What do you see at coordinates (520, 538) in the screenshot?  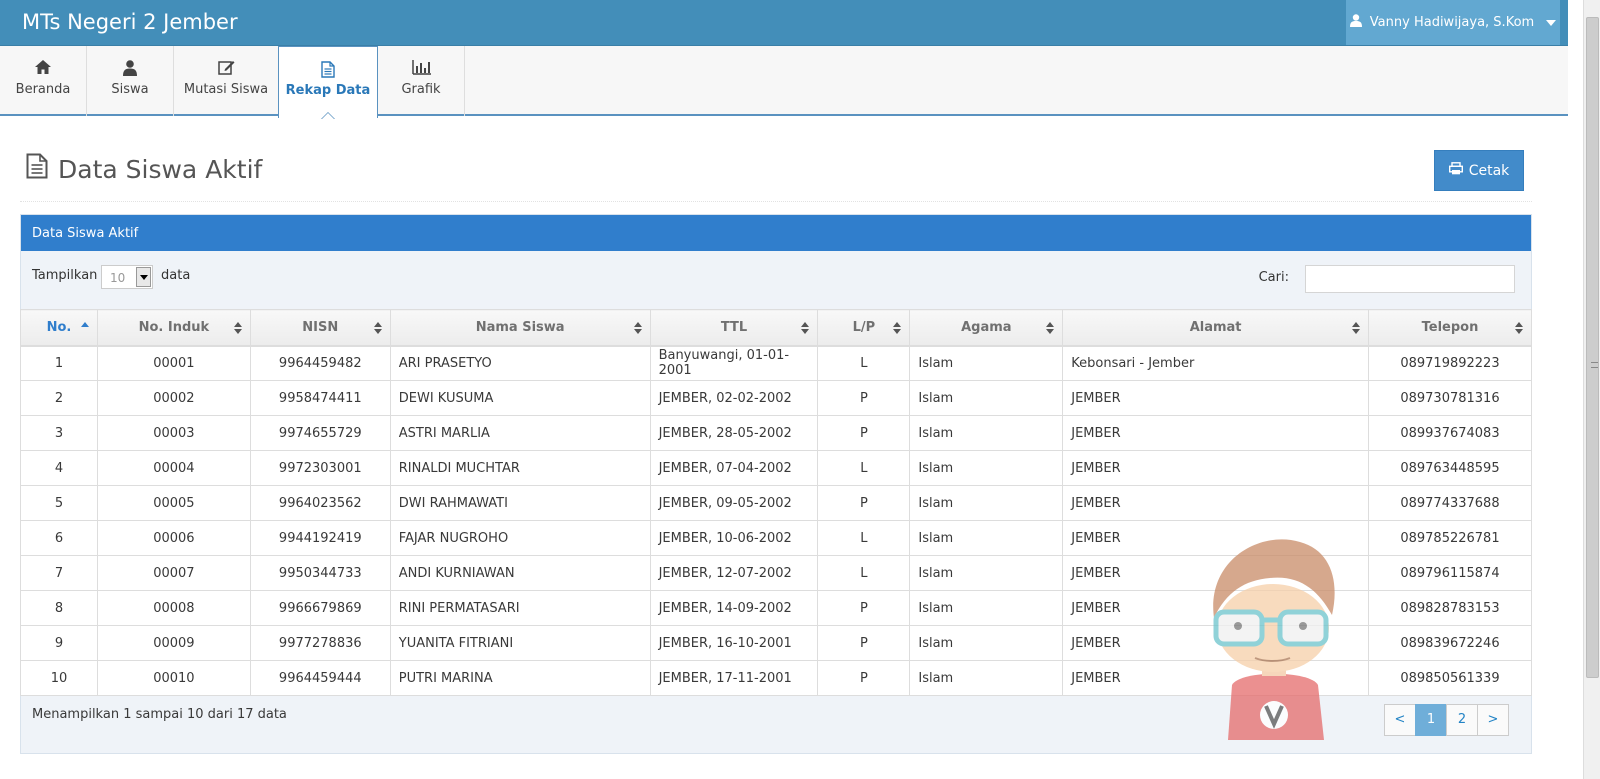 I see `cell-nama: FAJAR NUGROHO` at bounding box center [520, 538].